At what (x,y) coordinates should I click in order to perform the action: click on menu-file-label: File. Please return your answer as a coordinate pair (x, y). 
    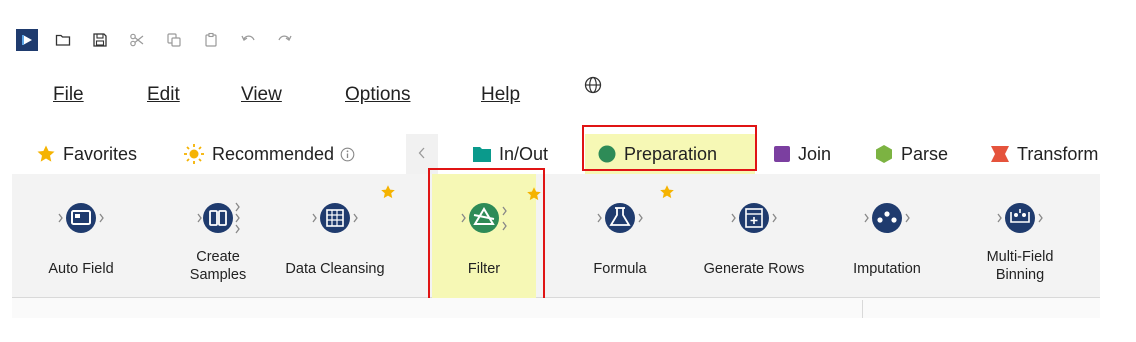
    Looking at the image, I should click on (68, 94).